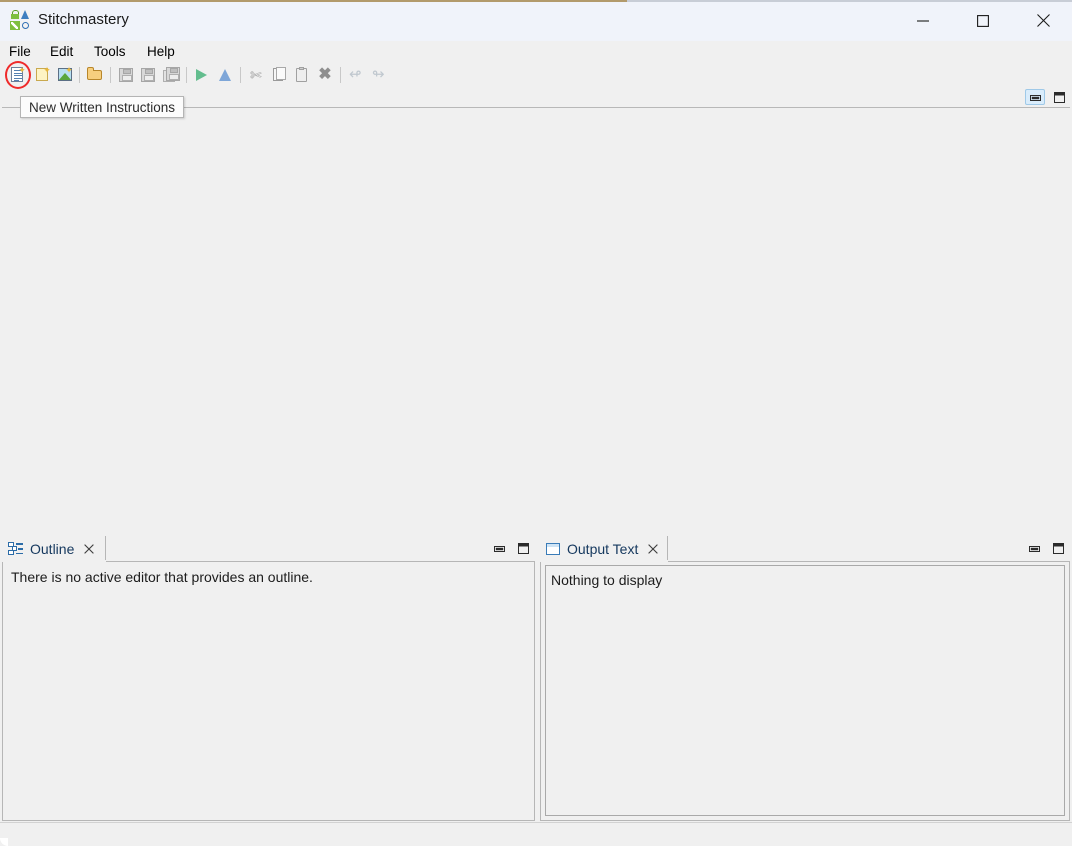 The width and height of the screenshot is (1072, 846). I want to click on delete-x-icon: ✖, so click(325, 74).